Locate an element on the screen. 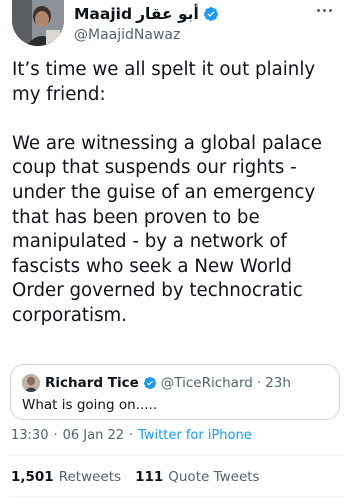 This screenshot has width=351, height=500. quote-tweets-count: 111 is located at coordinates (149, 477).